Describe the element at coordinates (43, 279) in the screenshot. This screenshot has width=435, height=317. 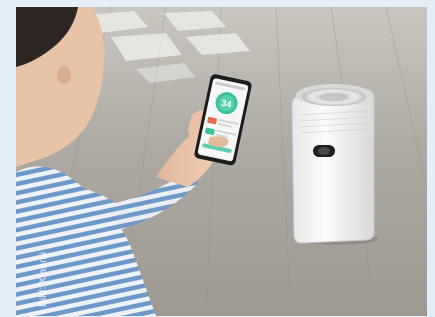
I see `photo-credit: Bild: Xiaomi` at that location.